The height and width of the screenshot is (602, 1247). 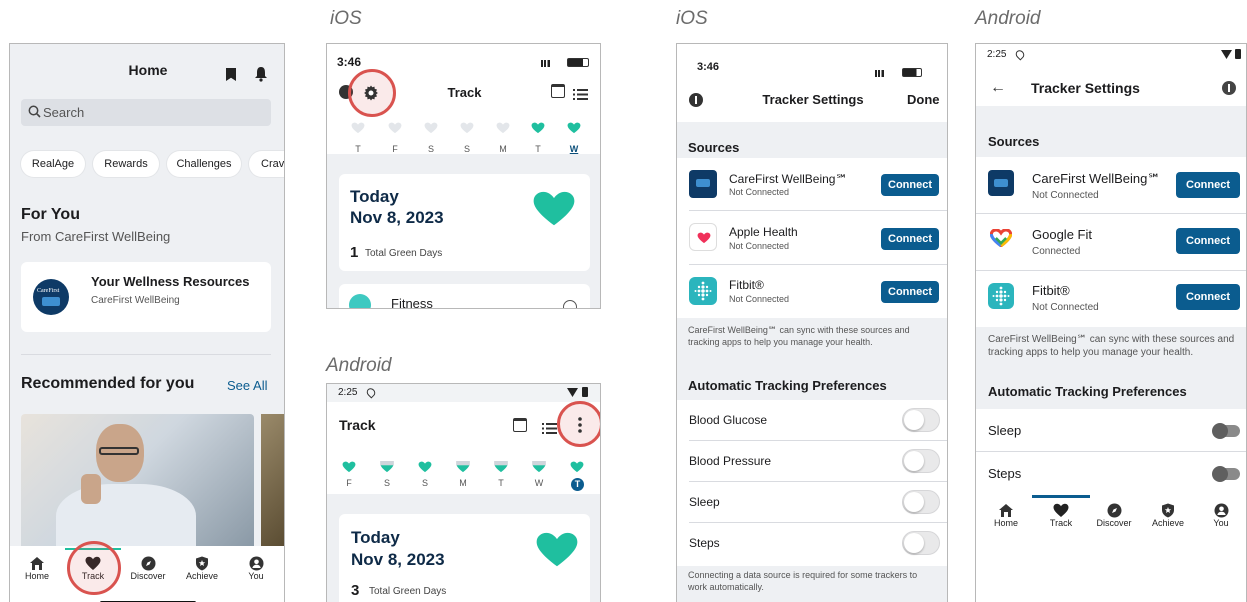 I want to click on info-icon, so click(x=1229, y=88).